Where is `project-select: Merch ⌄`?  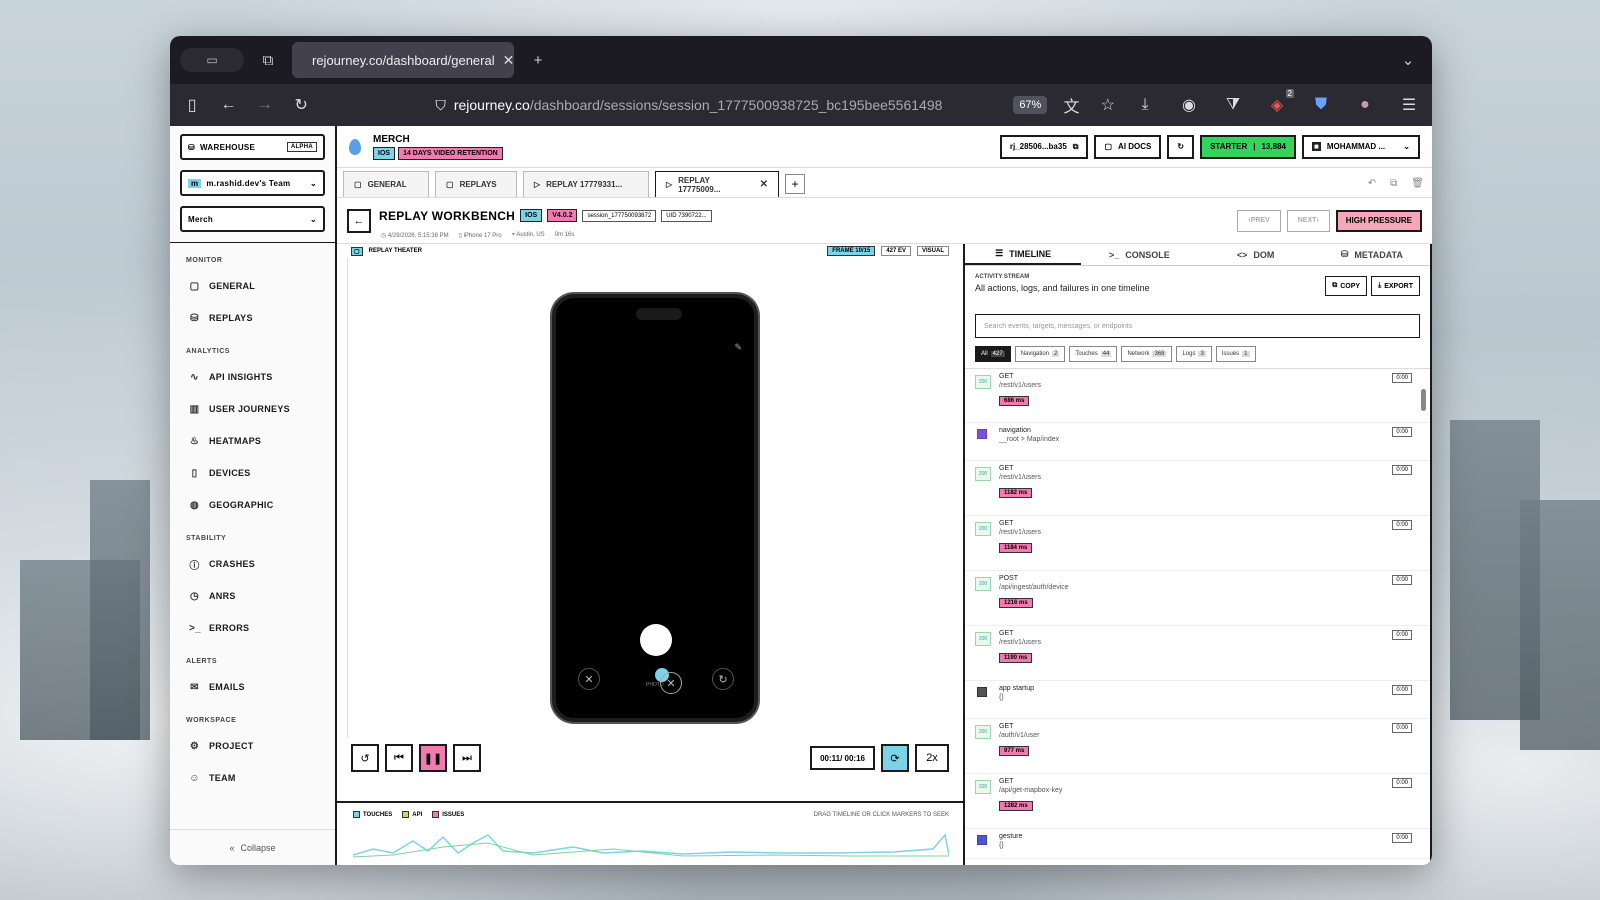 project-select: Merch ⌄ is located at coordinates (252, 219).